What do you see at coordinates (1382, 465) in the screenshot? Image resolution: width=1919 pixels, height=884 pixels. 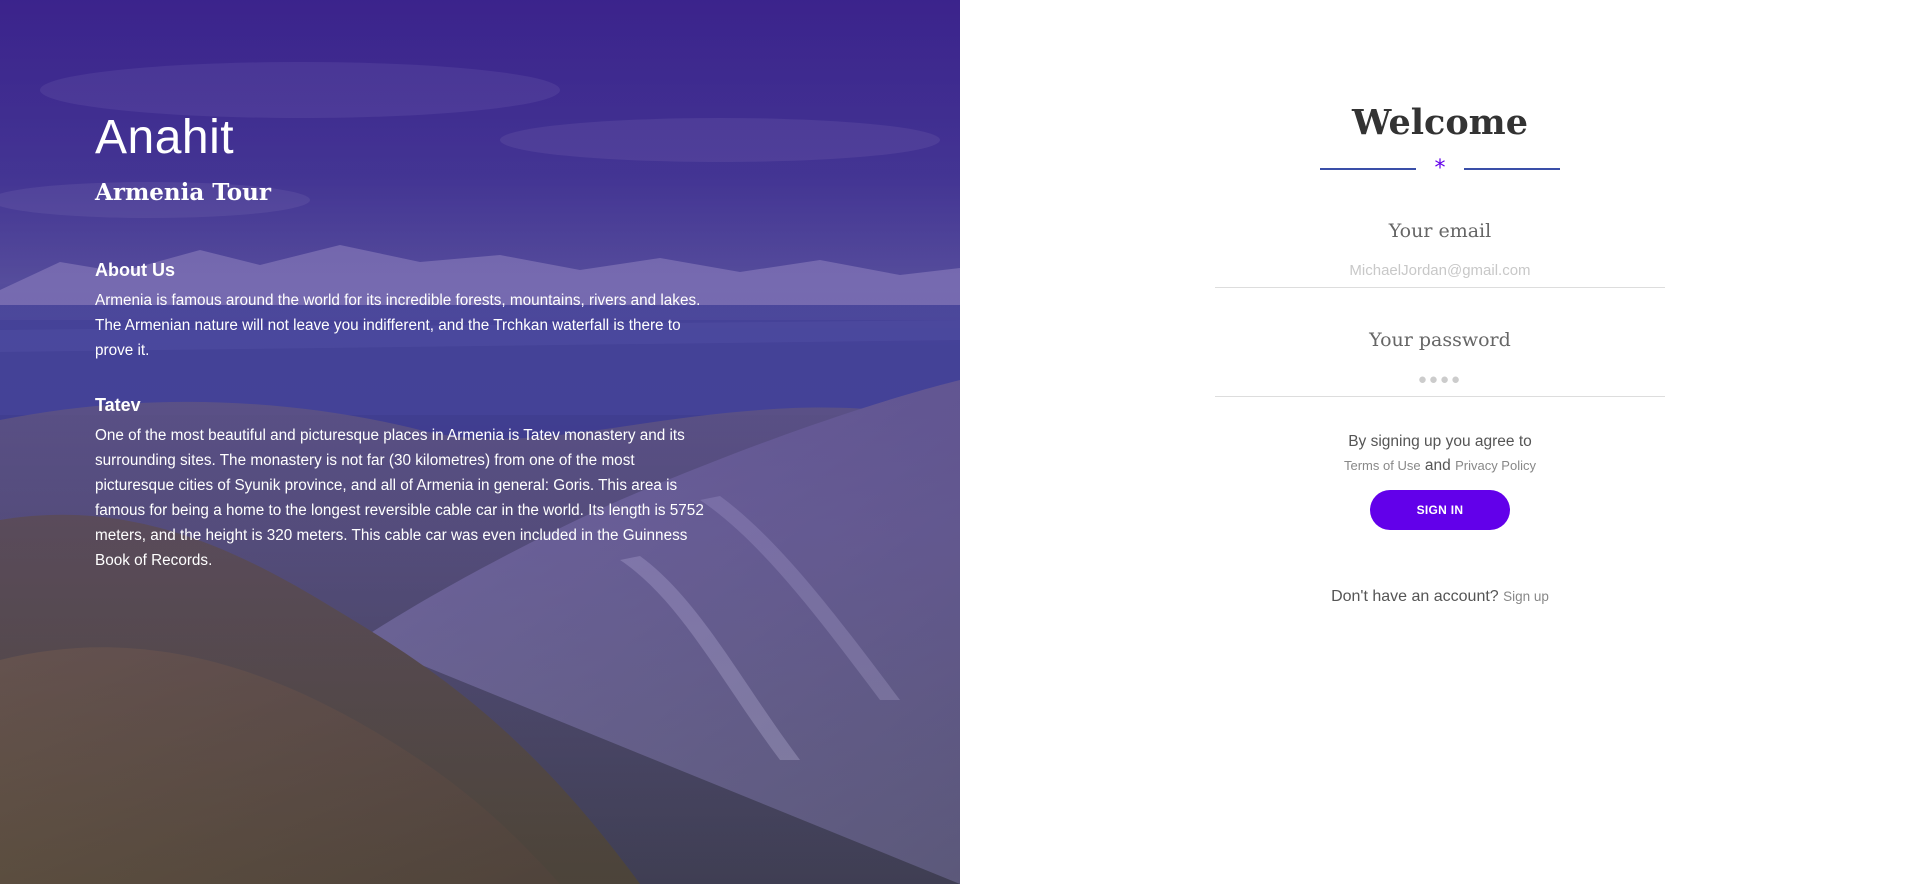 I see `terms-of-use-link: Terms of Use` at bounding box center [1382, 465].